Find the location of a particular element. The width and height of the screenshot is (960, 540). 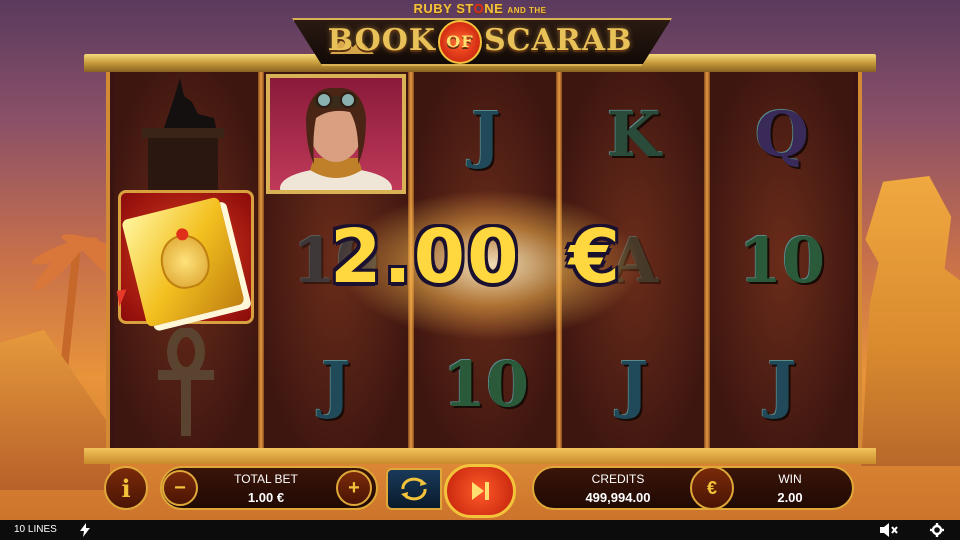

credits-value: 499,994.00 is located at coordinates (618, 497).